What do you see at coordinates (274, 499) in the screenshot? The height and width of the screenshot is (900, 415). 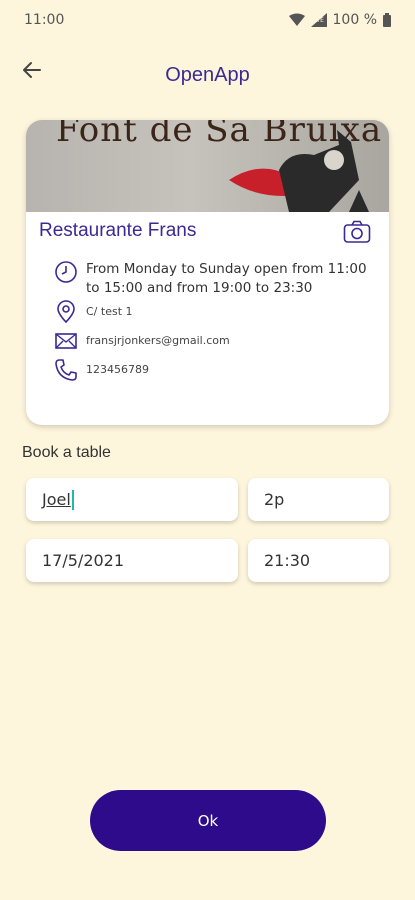 I see `people-input-value: 2p` at bounding box center [274, 499].